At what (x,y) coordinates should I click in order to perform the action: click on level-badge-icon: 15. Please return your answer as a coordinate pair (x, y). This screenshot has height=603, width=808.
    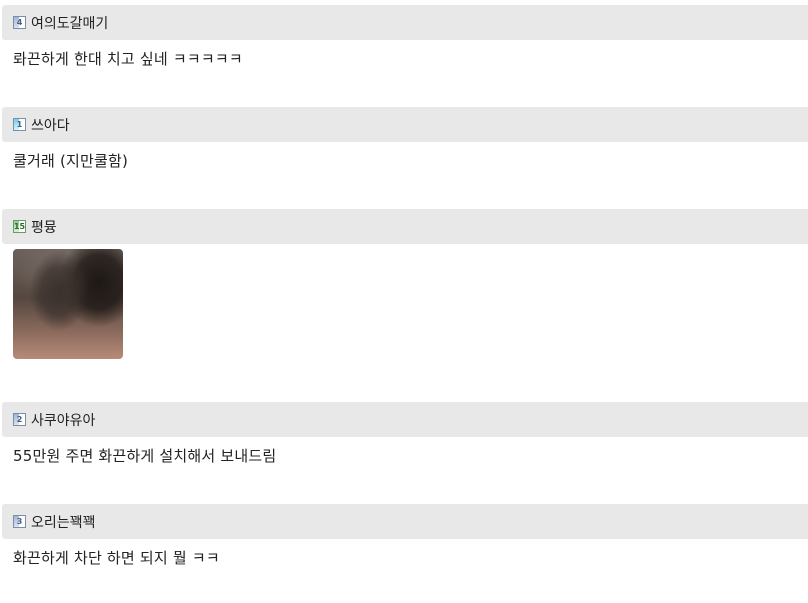
    Looking at the image, I should click on (19, 226).